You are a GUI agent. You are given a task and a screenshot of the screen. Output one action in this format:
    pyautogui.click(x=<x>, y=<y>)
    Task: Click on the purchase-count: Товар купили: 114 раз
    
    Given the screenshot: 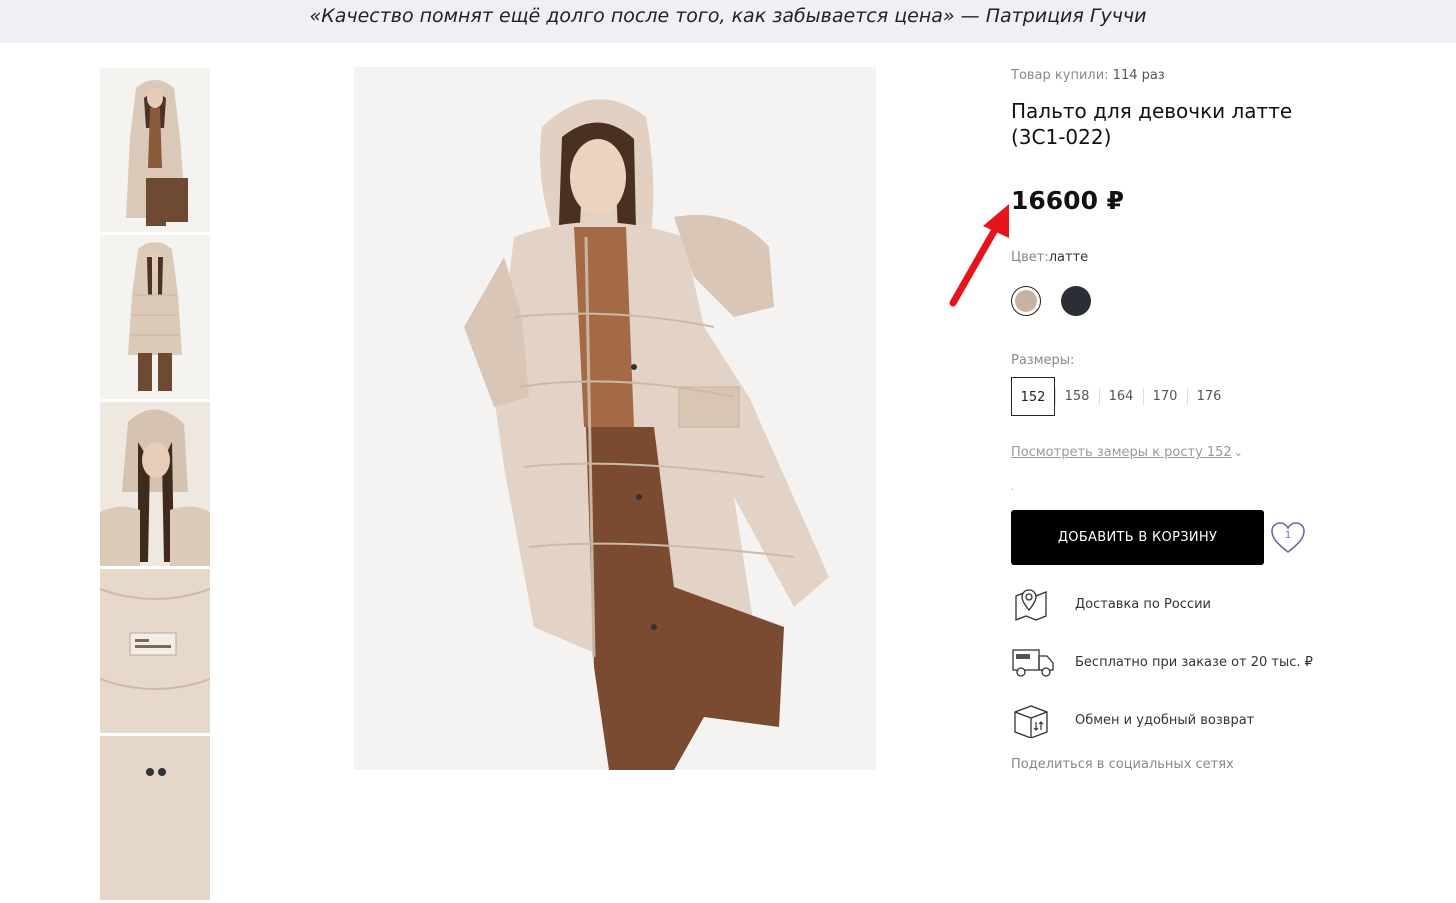 What is the action you would take?
    pyautogui.click(x=1088, y=75)
    